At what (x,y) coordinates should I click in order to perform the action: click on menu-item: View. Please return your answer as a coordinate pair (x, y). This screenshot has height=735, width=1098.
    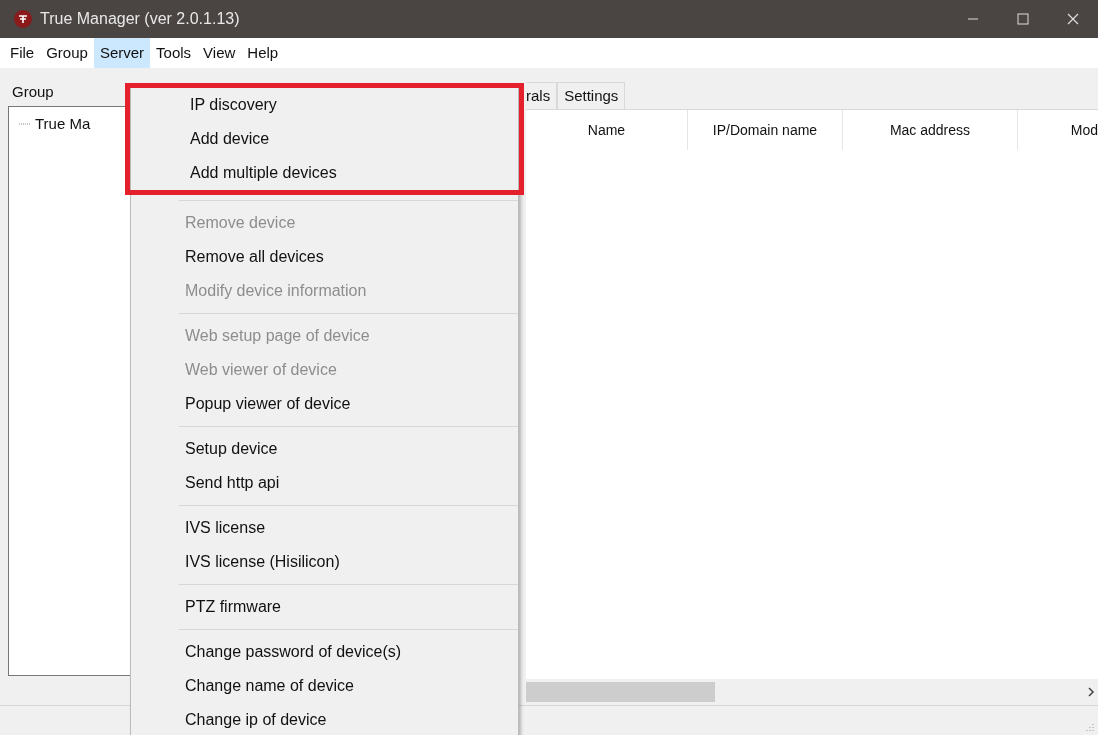
    Looking at the image, I should click on (219, 53).